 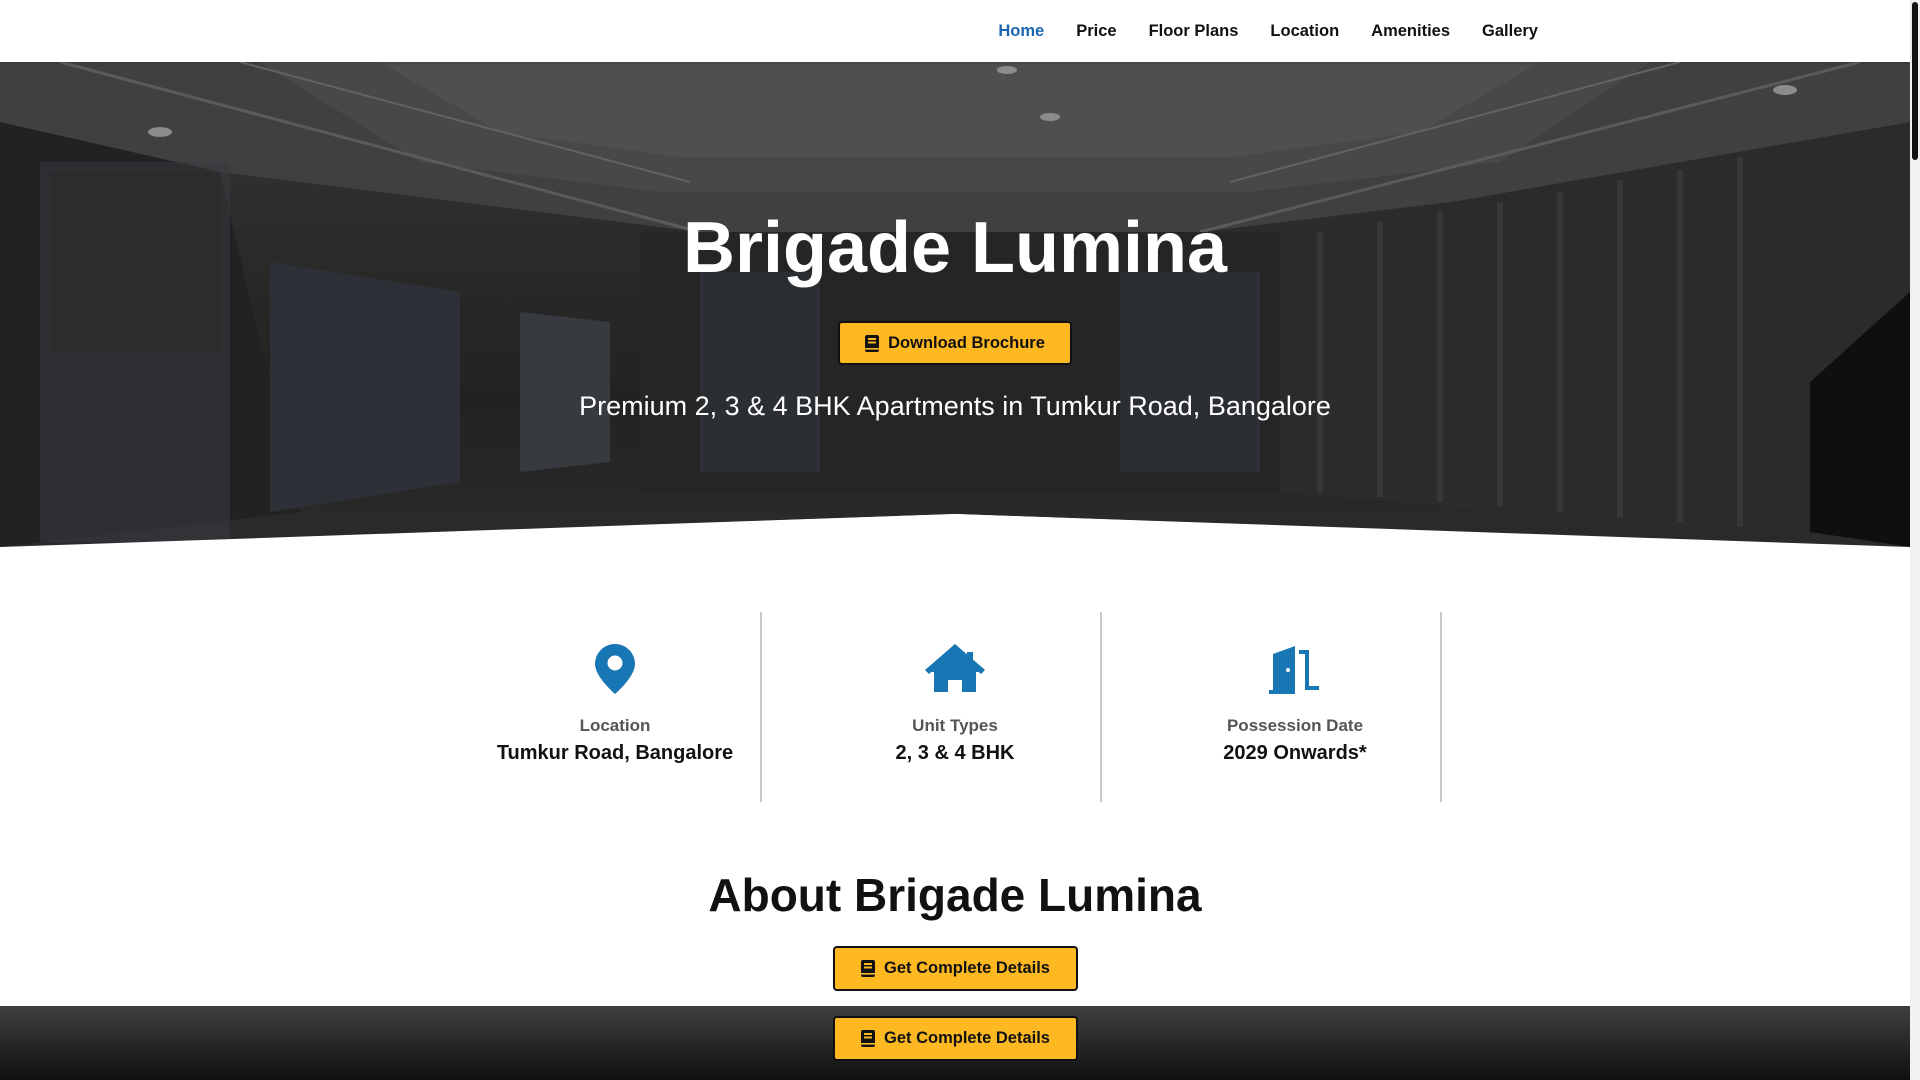 What do you see at coordinates (1294, 670) in the screenshot?
I see `door-open-icon` at bounding box center [1294, 670].